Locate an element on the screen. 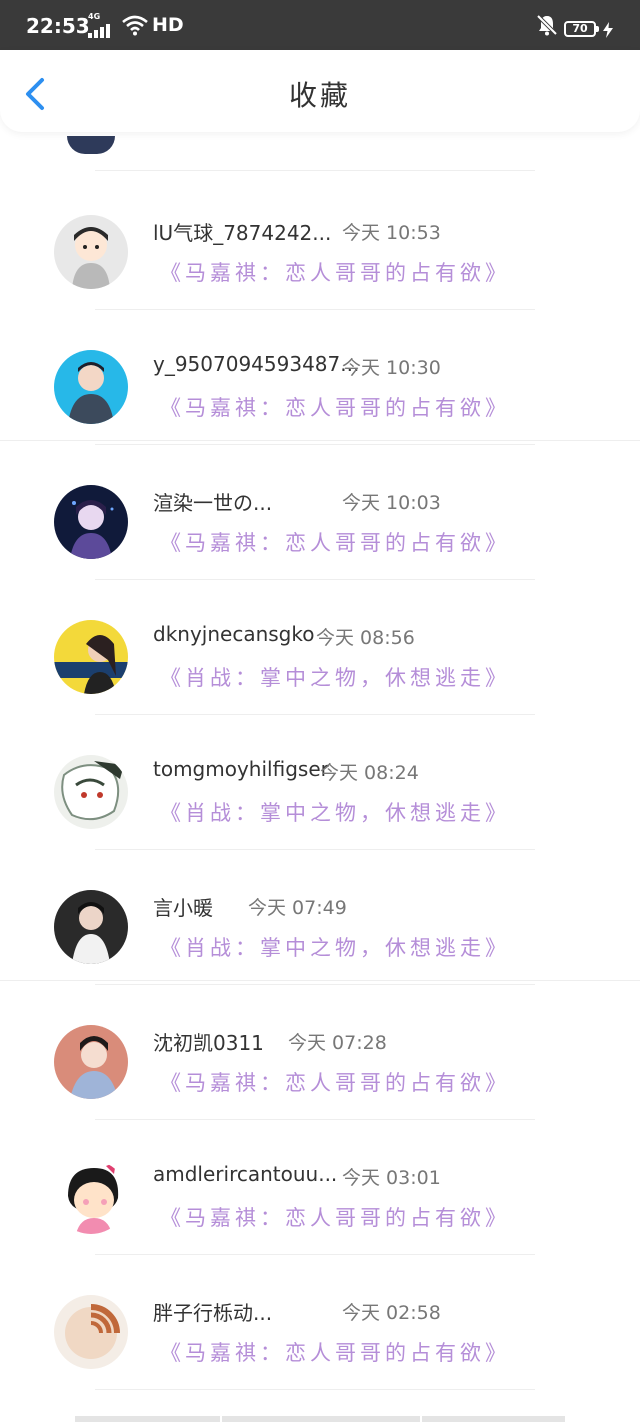 The width and height of the screenshot is (640, 1422). mute-icon is located at coordinates (547, 25).